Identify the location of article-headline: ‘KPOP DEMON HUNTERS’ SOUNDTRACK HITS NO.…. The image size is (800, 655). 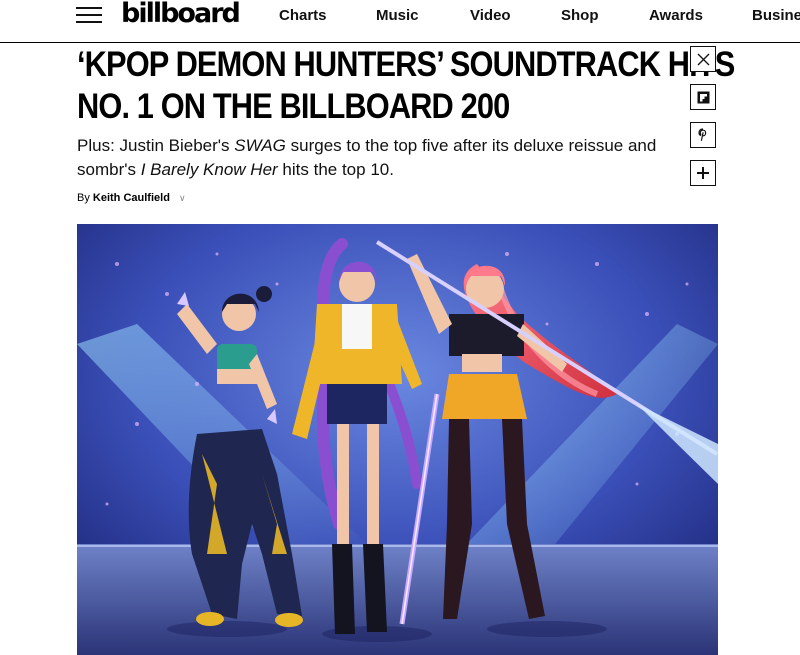
(406, 86).